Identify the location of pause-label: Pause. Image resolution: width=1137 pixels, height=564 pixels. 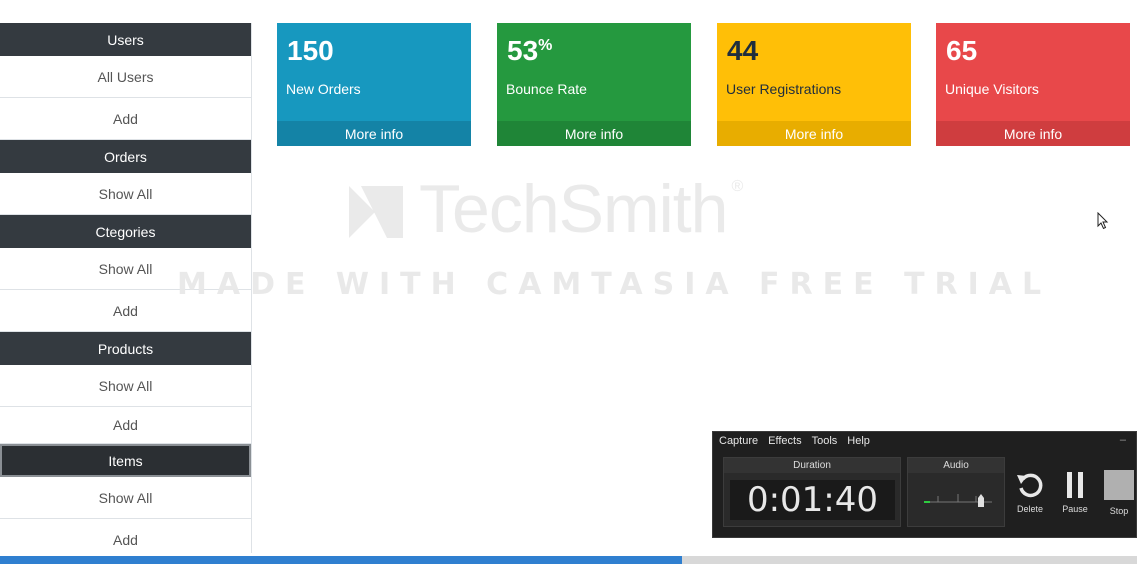
(1075, 509).